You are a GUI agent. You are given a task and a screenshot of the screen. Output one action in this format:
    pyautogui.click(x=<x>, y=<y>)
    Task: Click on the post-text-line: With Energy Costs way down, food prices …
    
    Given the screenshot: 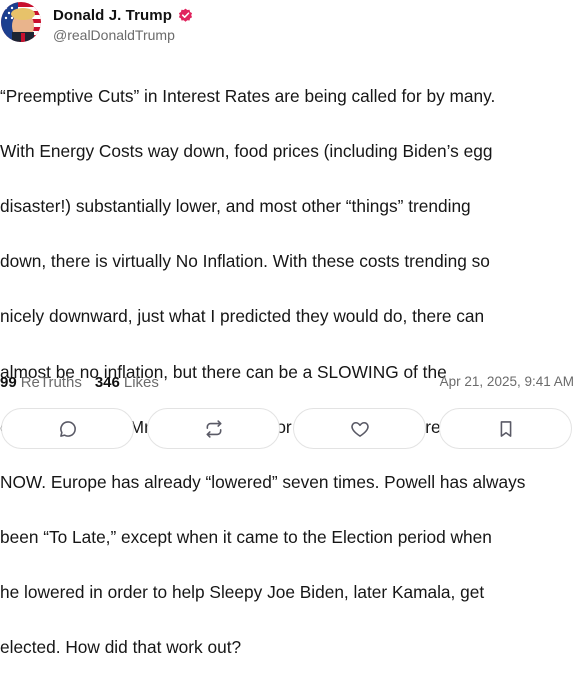 What is the action you would take?
    pyautogui.click(x=246, y=150)
    